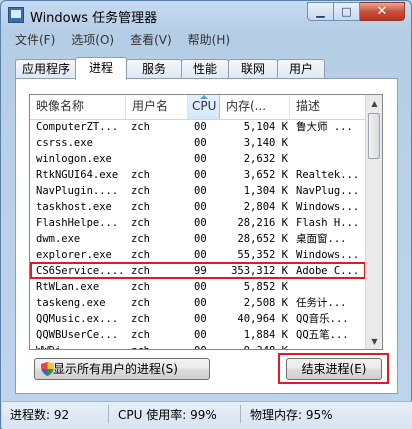  What do you see at coordinates (122, 369) in the screenshot?
I see `show-all-users-processes-button: 显示所有用户的进程(S)` at bounding box center [122, 369].